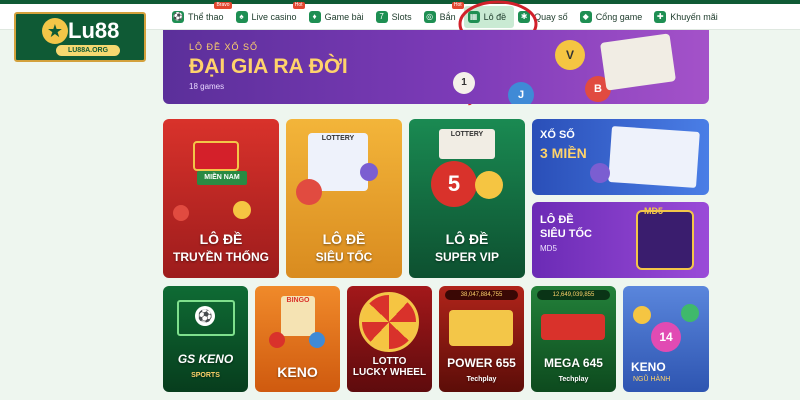 The image size is (800, 400). Describe the element at coordinates (548, 248) in the screenshot. I see `card-title-line3: MD5` at that location.